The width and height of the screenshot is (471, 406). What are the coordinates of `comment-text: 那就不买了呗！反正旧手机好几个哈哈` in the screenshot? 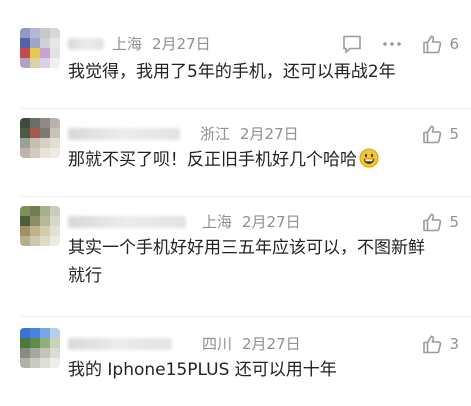 It's located at (252, 160).